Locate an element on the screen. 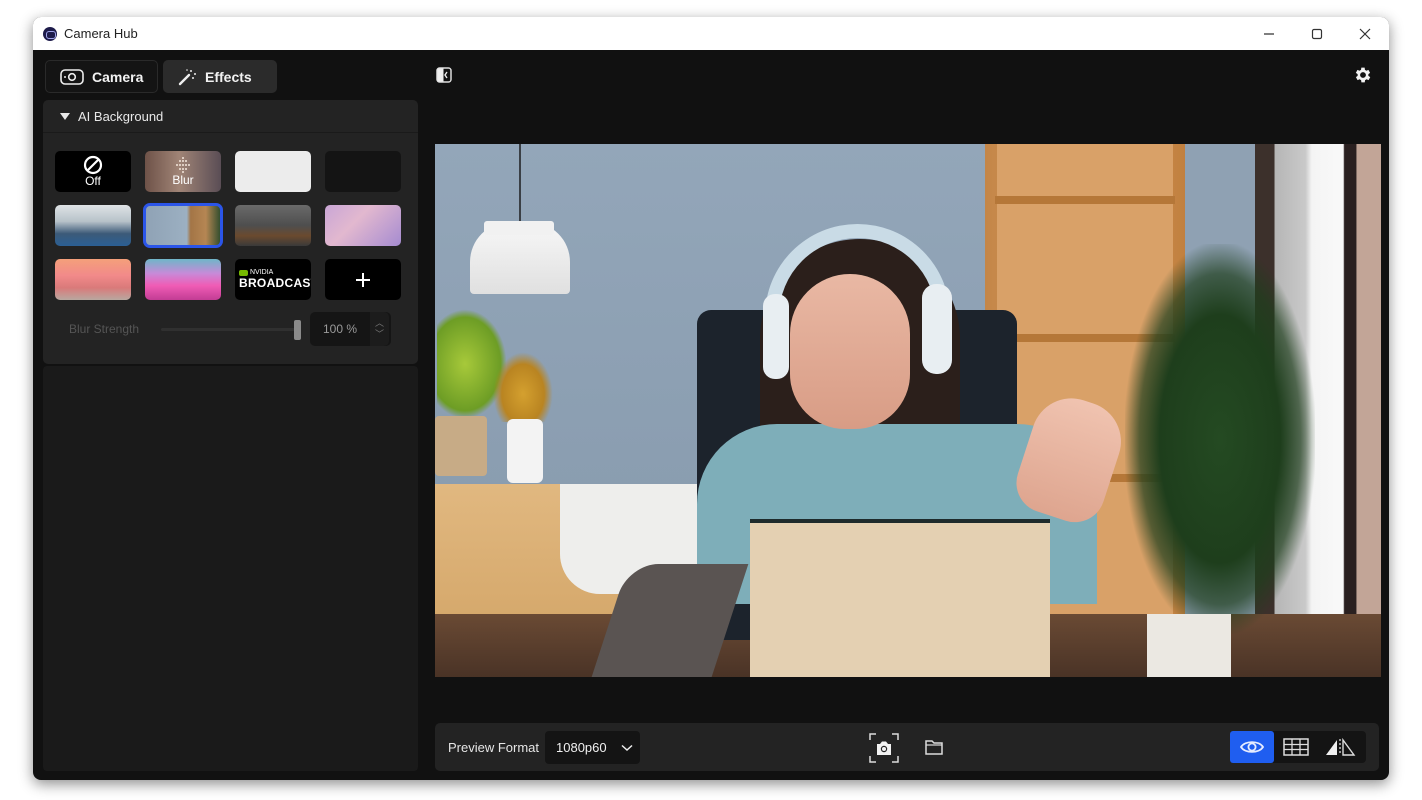 The width and height of the screenshot is (1422, 800). slider-thumb is located at coordinates (297, 330).